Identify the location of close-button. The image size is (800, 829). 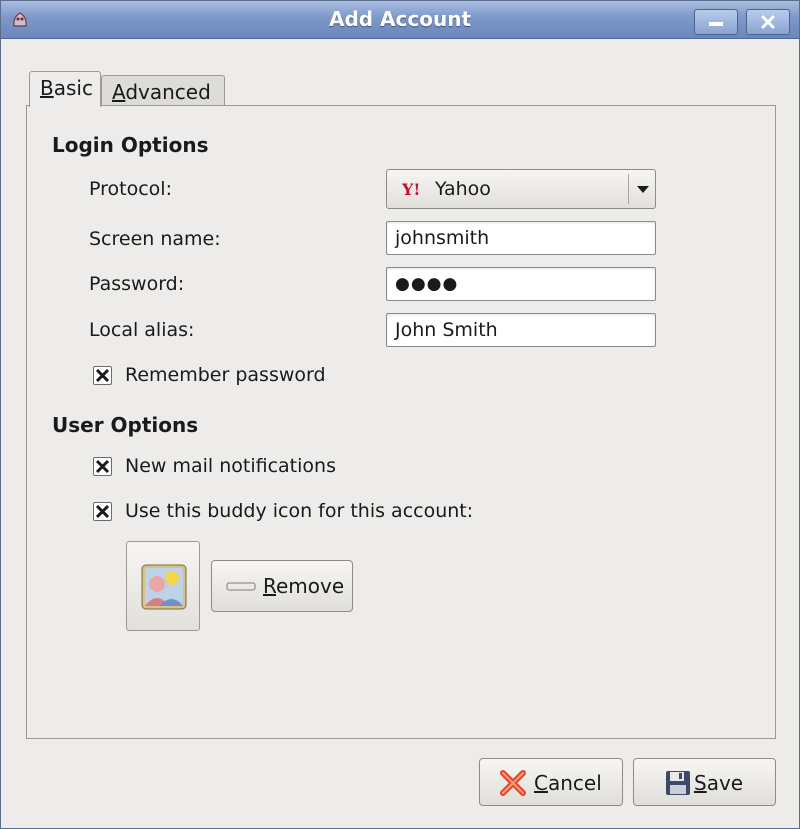
(768, 22).